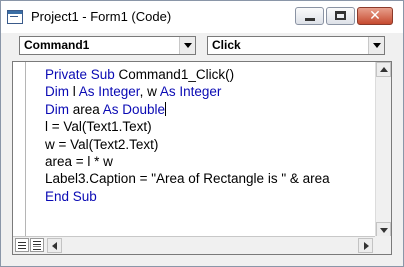  What do you see at coordinates (54, 245) in the screenshot?
I see `scroll-left-icon` at bounding box center [54, 245].